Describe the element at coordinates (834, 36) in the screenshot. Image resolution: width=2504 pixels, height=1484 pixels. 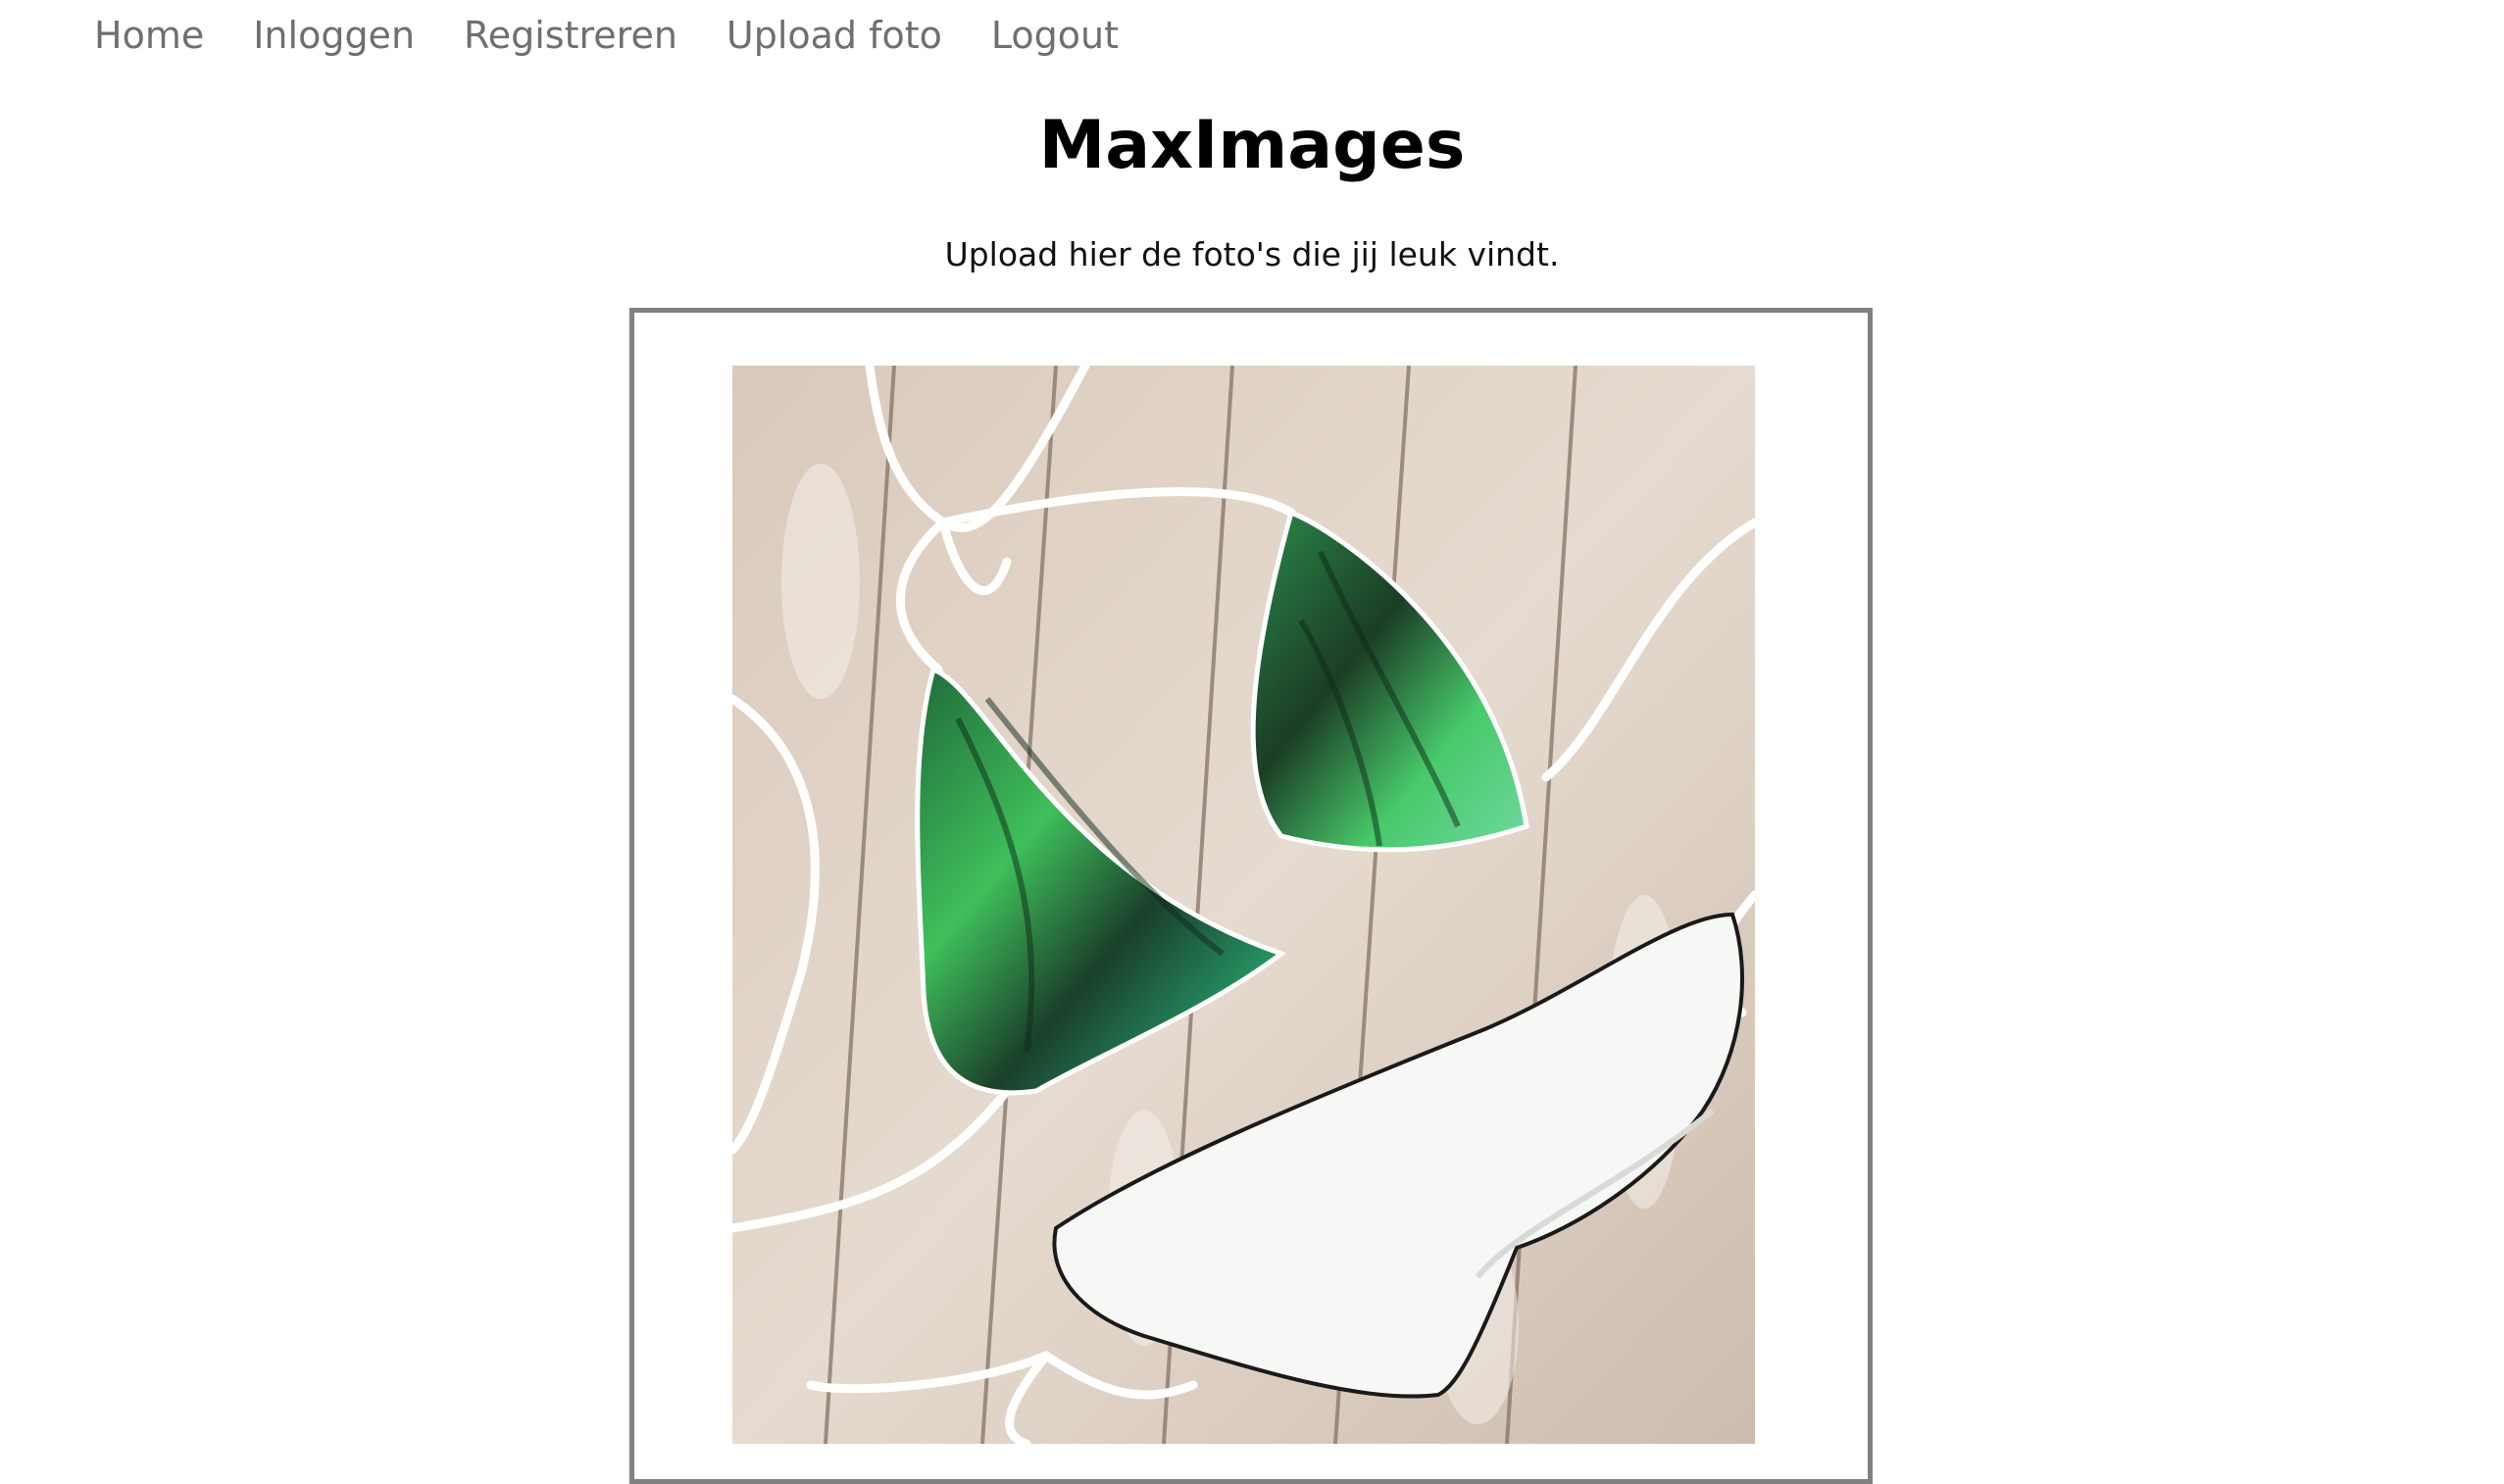
I see `nav-upload-photo-link: Upload foto` at that location.